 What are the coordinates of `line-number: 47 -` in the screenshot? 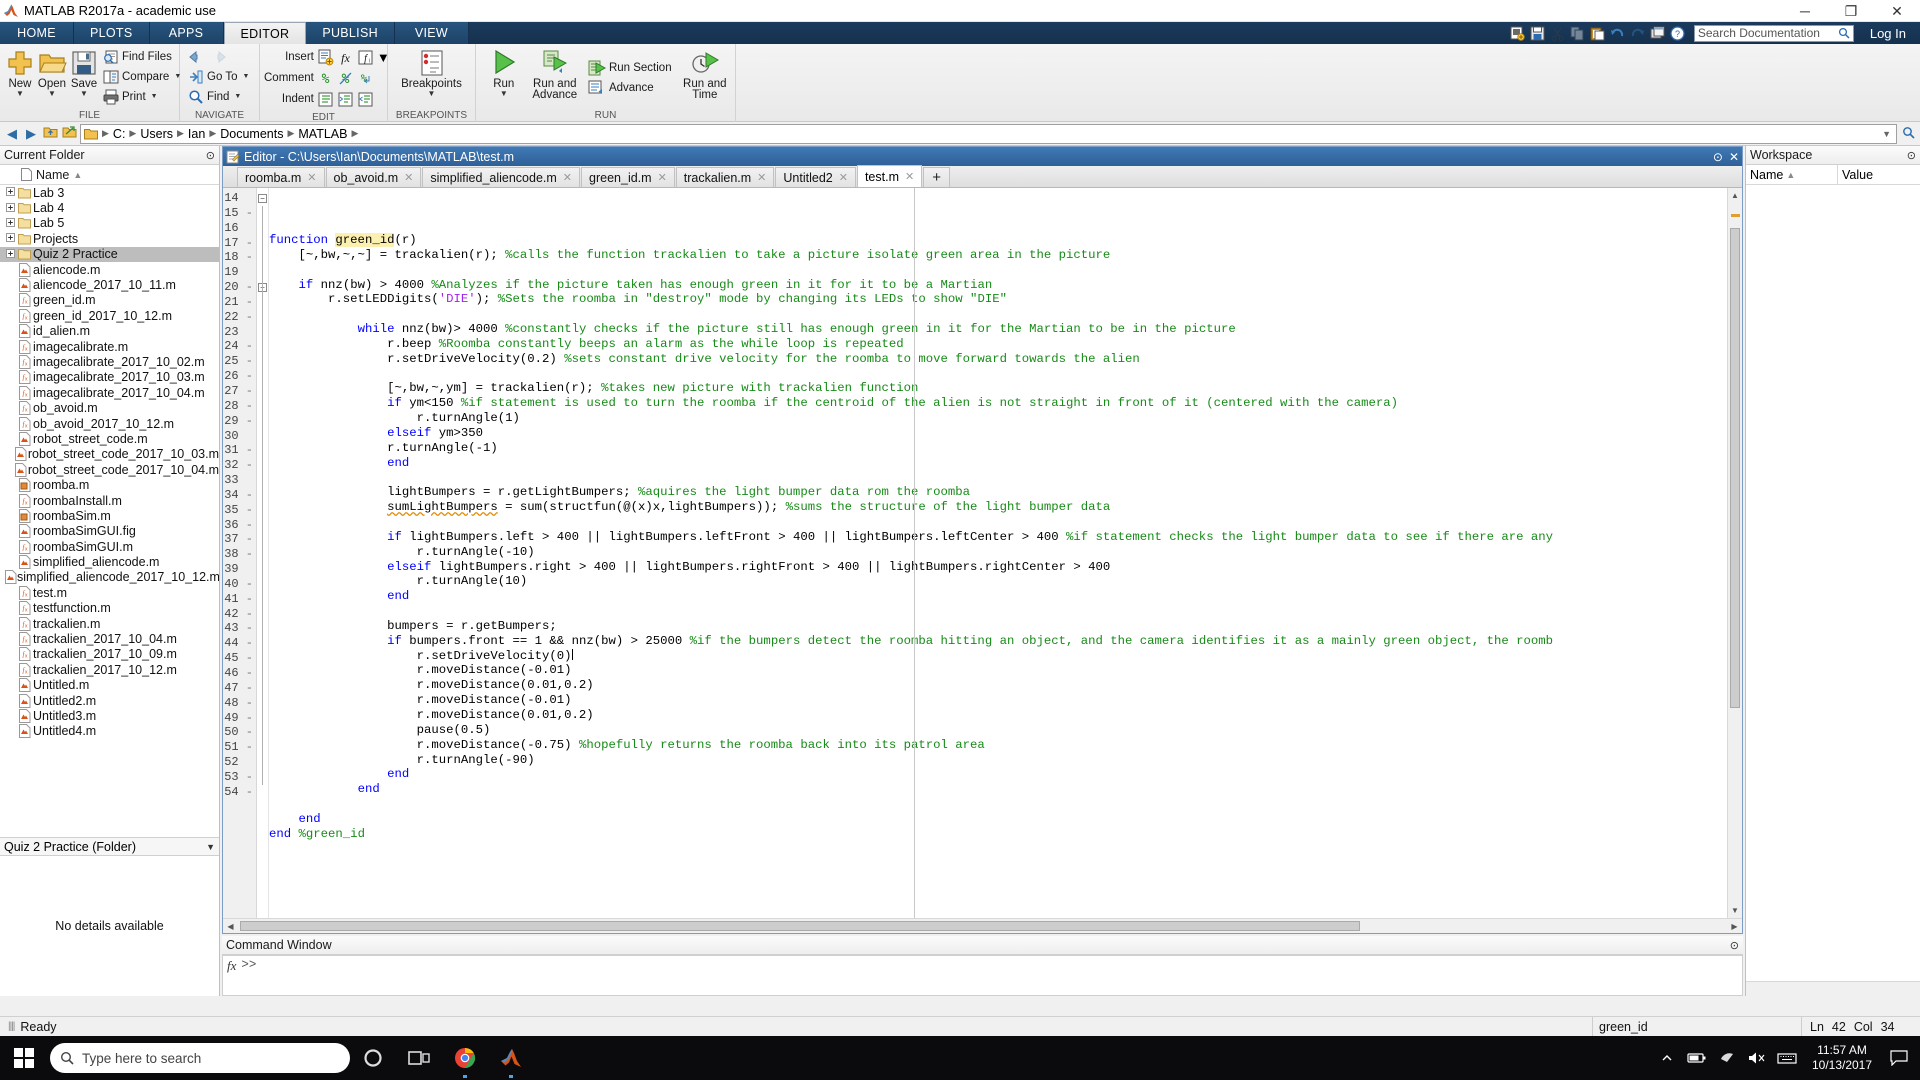 It's located at (239, 688).